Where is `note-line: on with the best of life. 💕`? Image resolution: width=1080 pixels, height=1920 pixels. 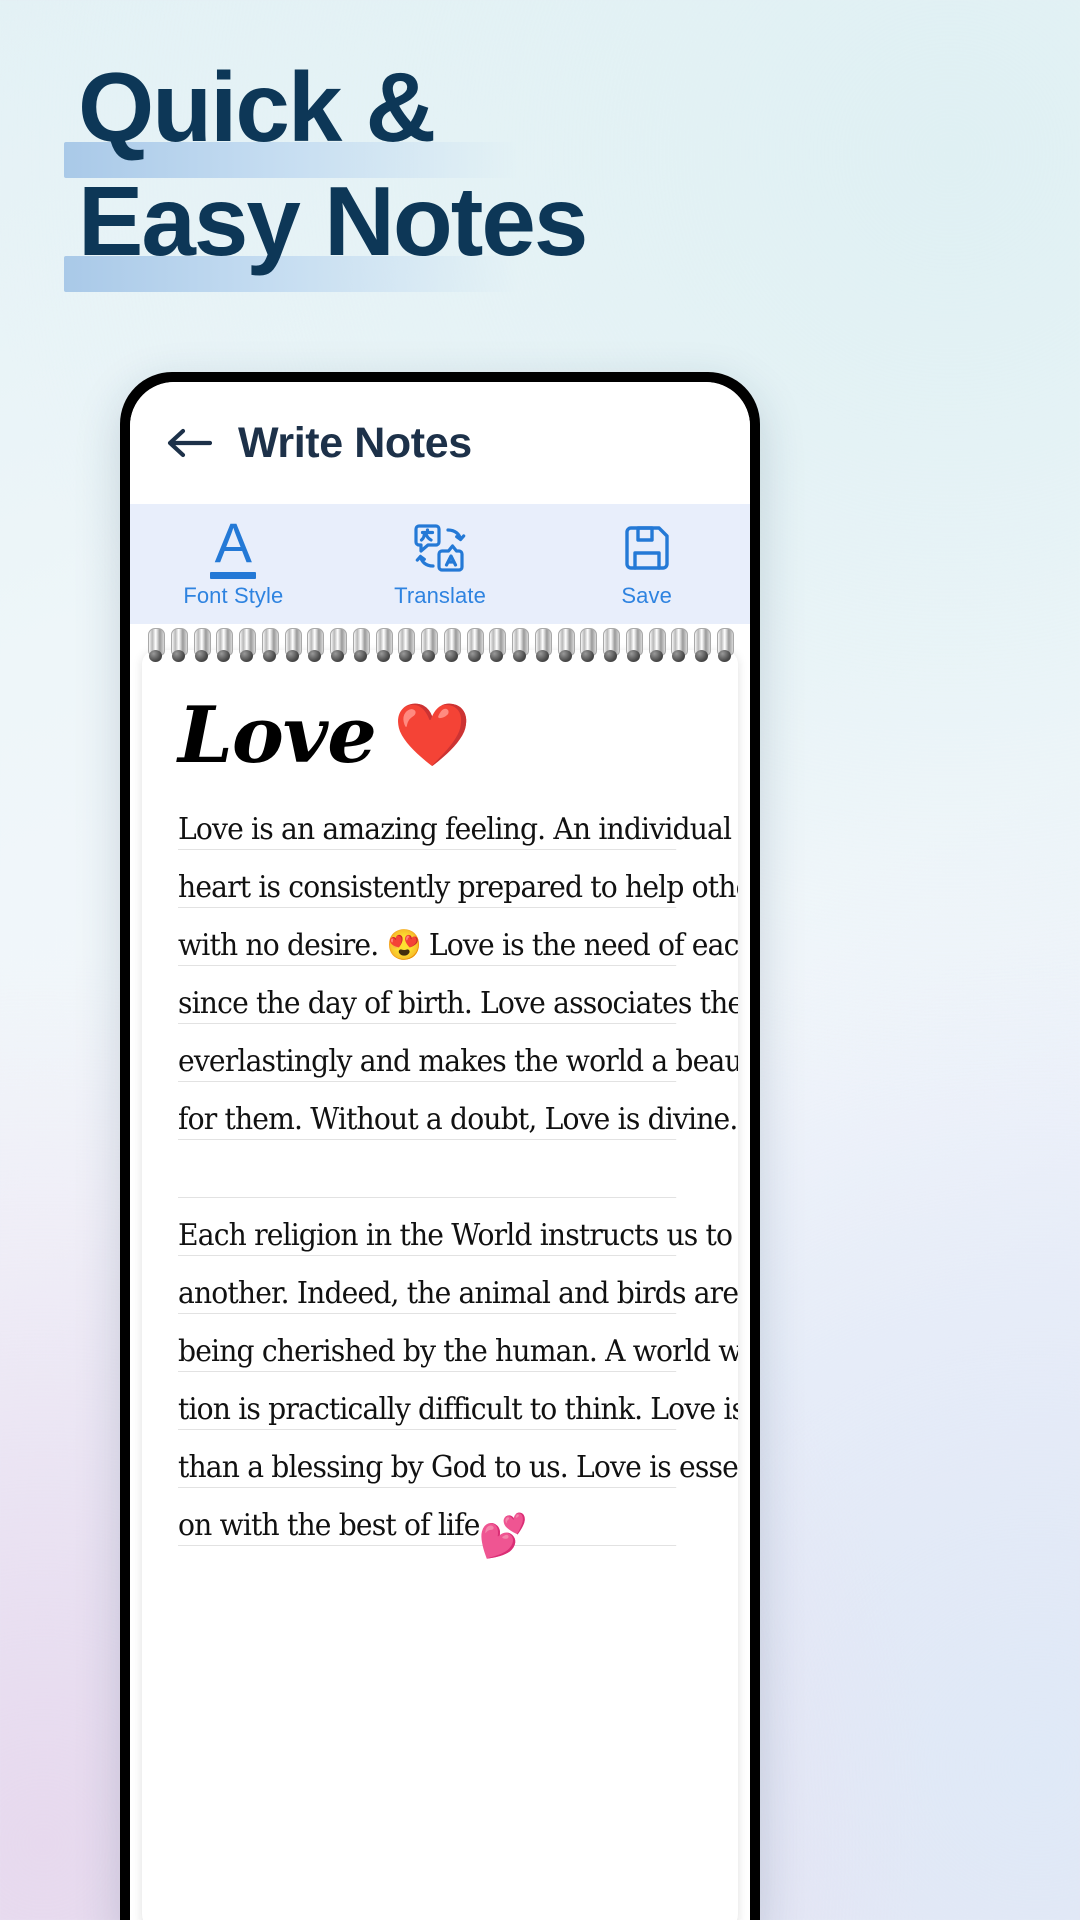 note-line: on with the best of life. 💕 is located at coordinates (427, 1522).